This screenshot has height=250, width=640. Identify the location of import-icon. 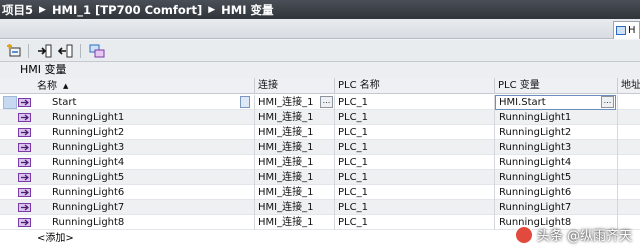
(64, 50).